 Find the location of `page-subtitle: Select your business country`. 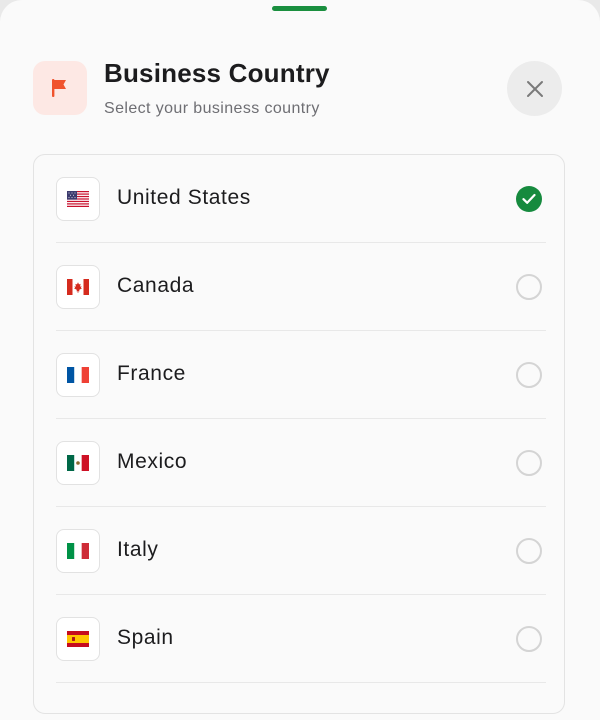

page-subtitle: Select your business country is located at coordinates (212, 108).